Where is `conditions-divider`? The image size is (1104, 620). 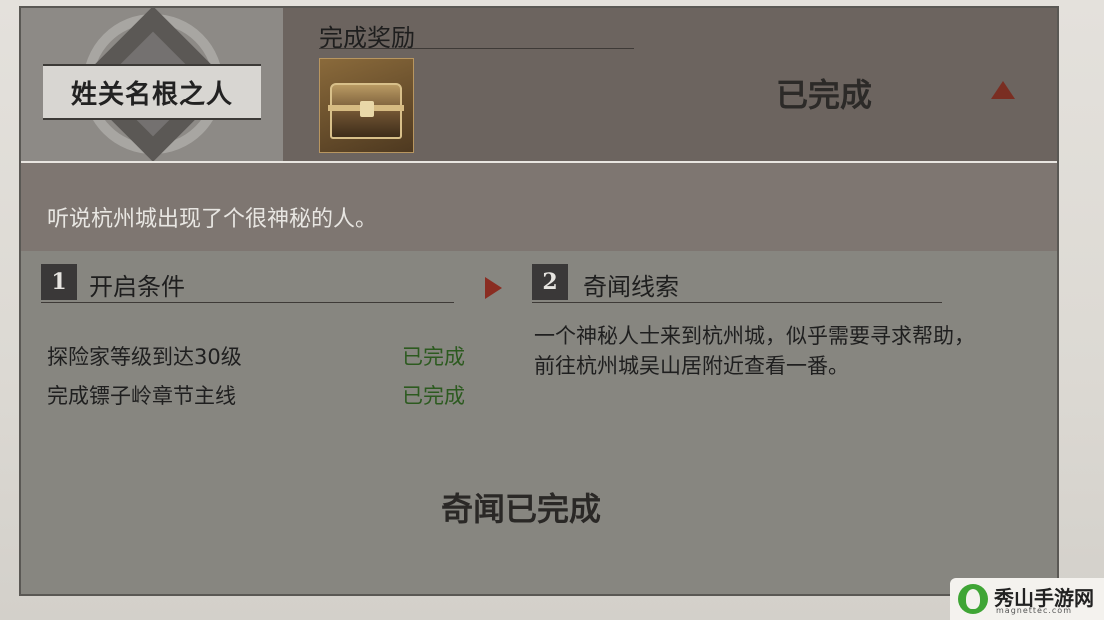 conditions-divider is located at coordinates (247, 302).